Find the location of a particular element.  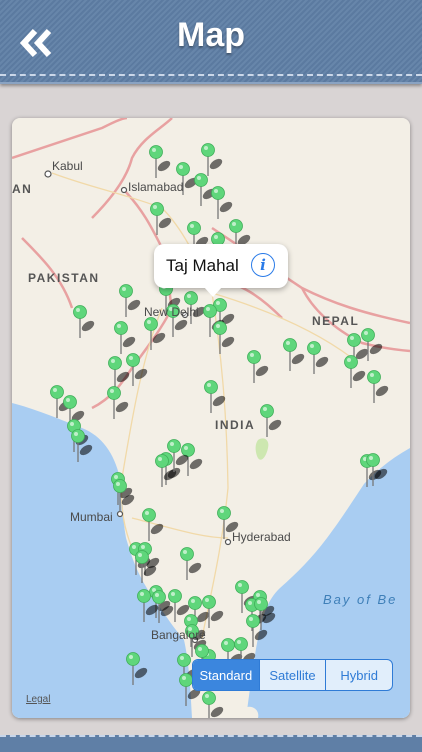

country-label-nepal: NEPAL is located at coordinates (336, 321).